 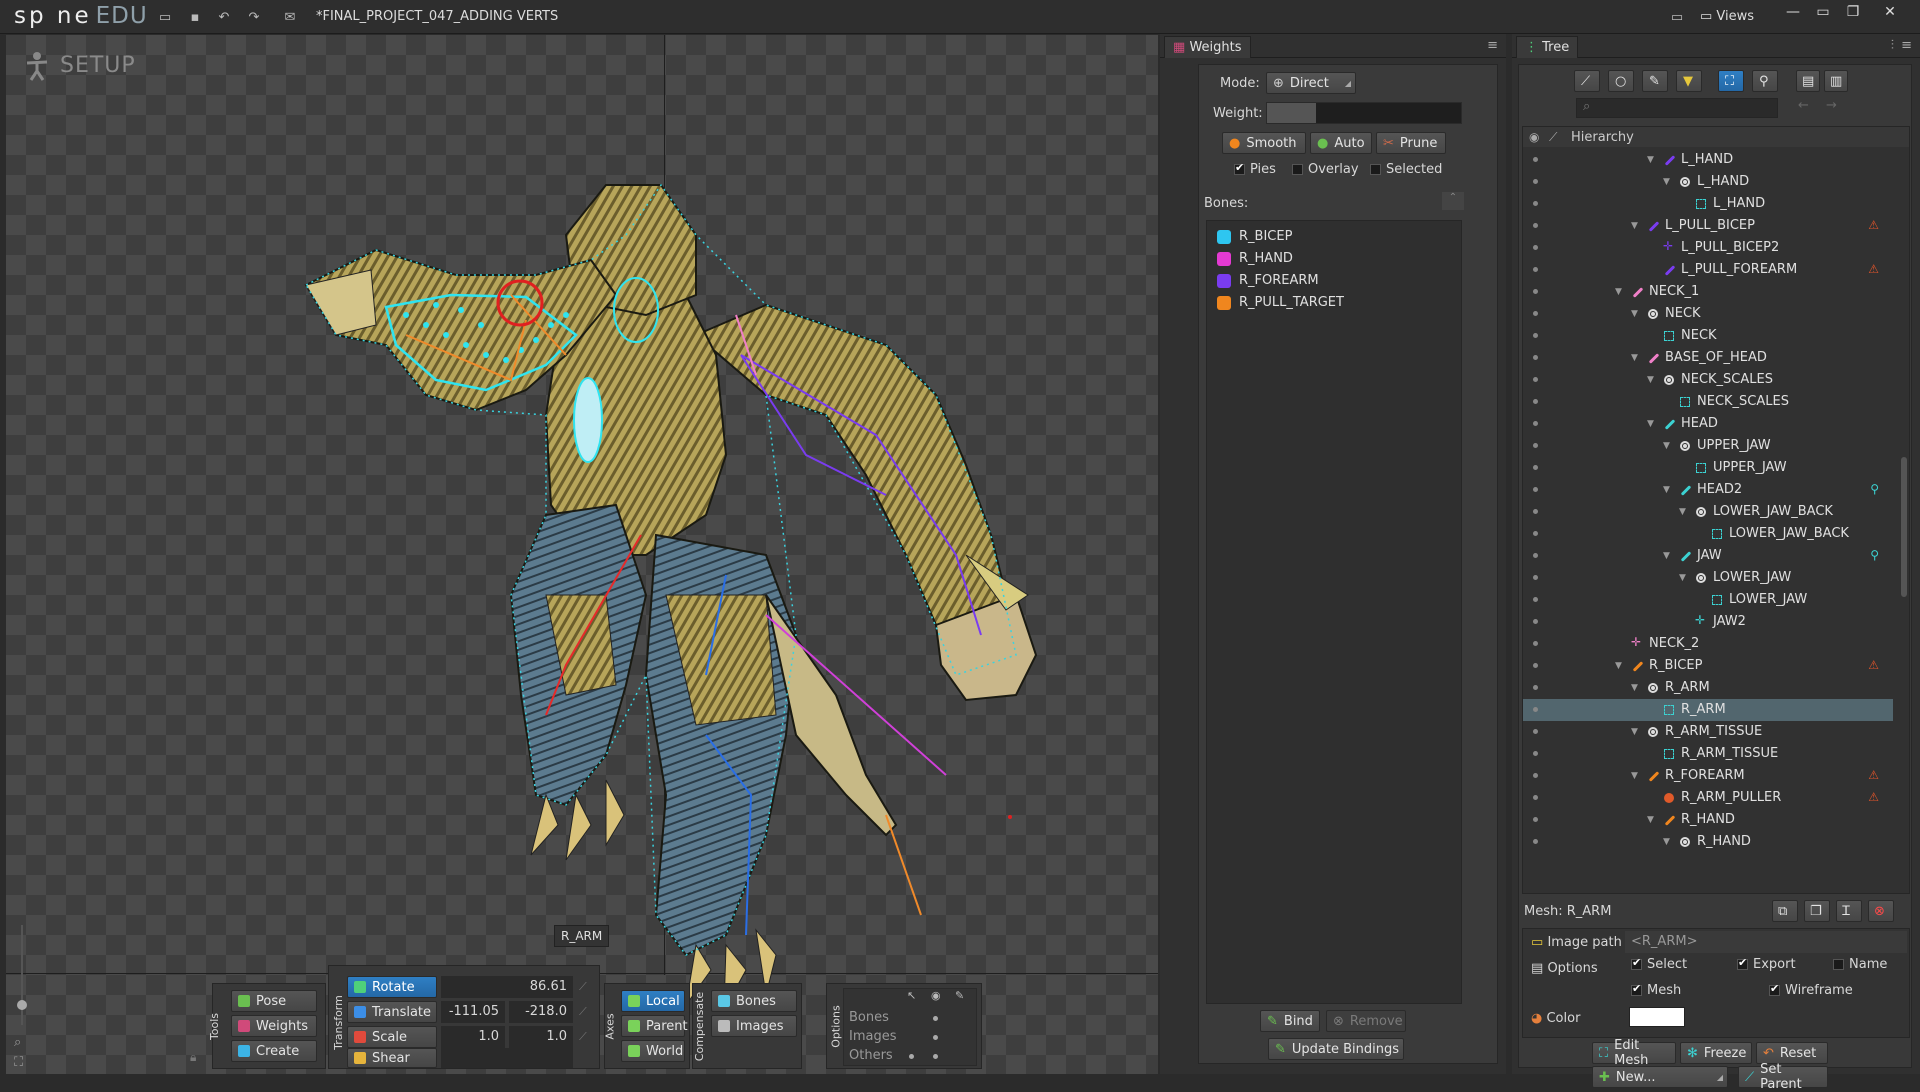 I want to click on filter-paths-icon: ⚲, so click(x=1765, y=81).